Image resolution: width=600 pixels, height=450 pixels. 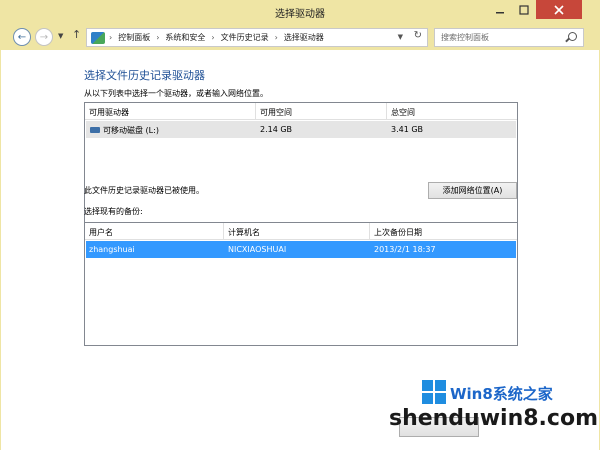 I want to click on status-text: 此文件历史记录驱动器已被使用。, so click(x=144, y=190).